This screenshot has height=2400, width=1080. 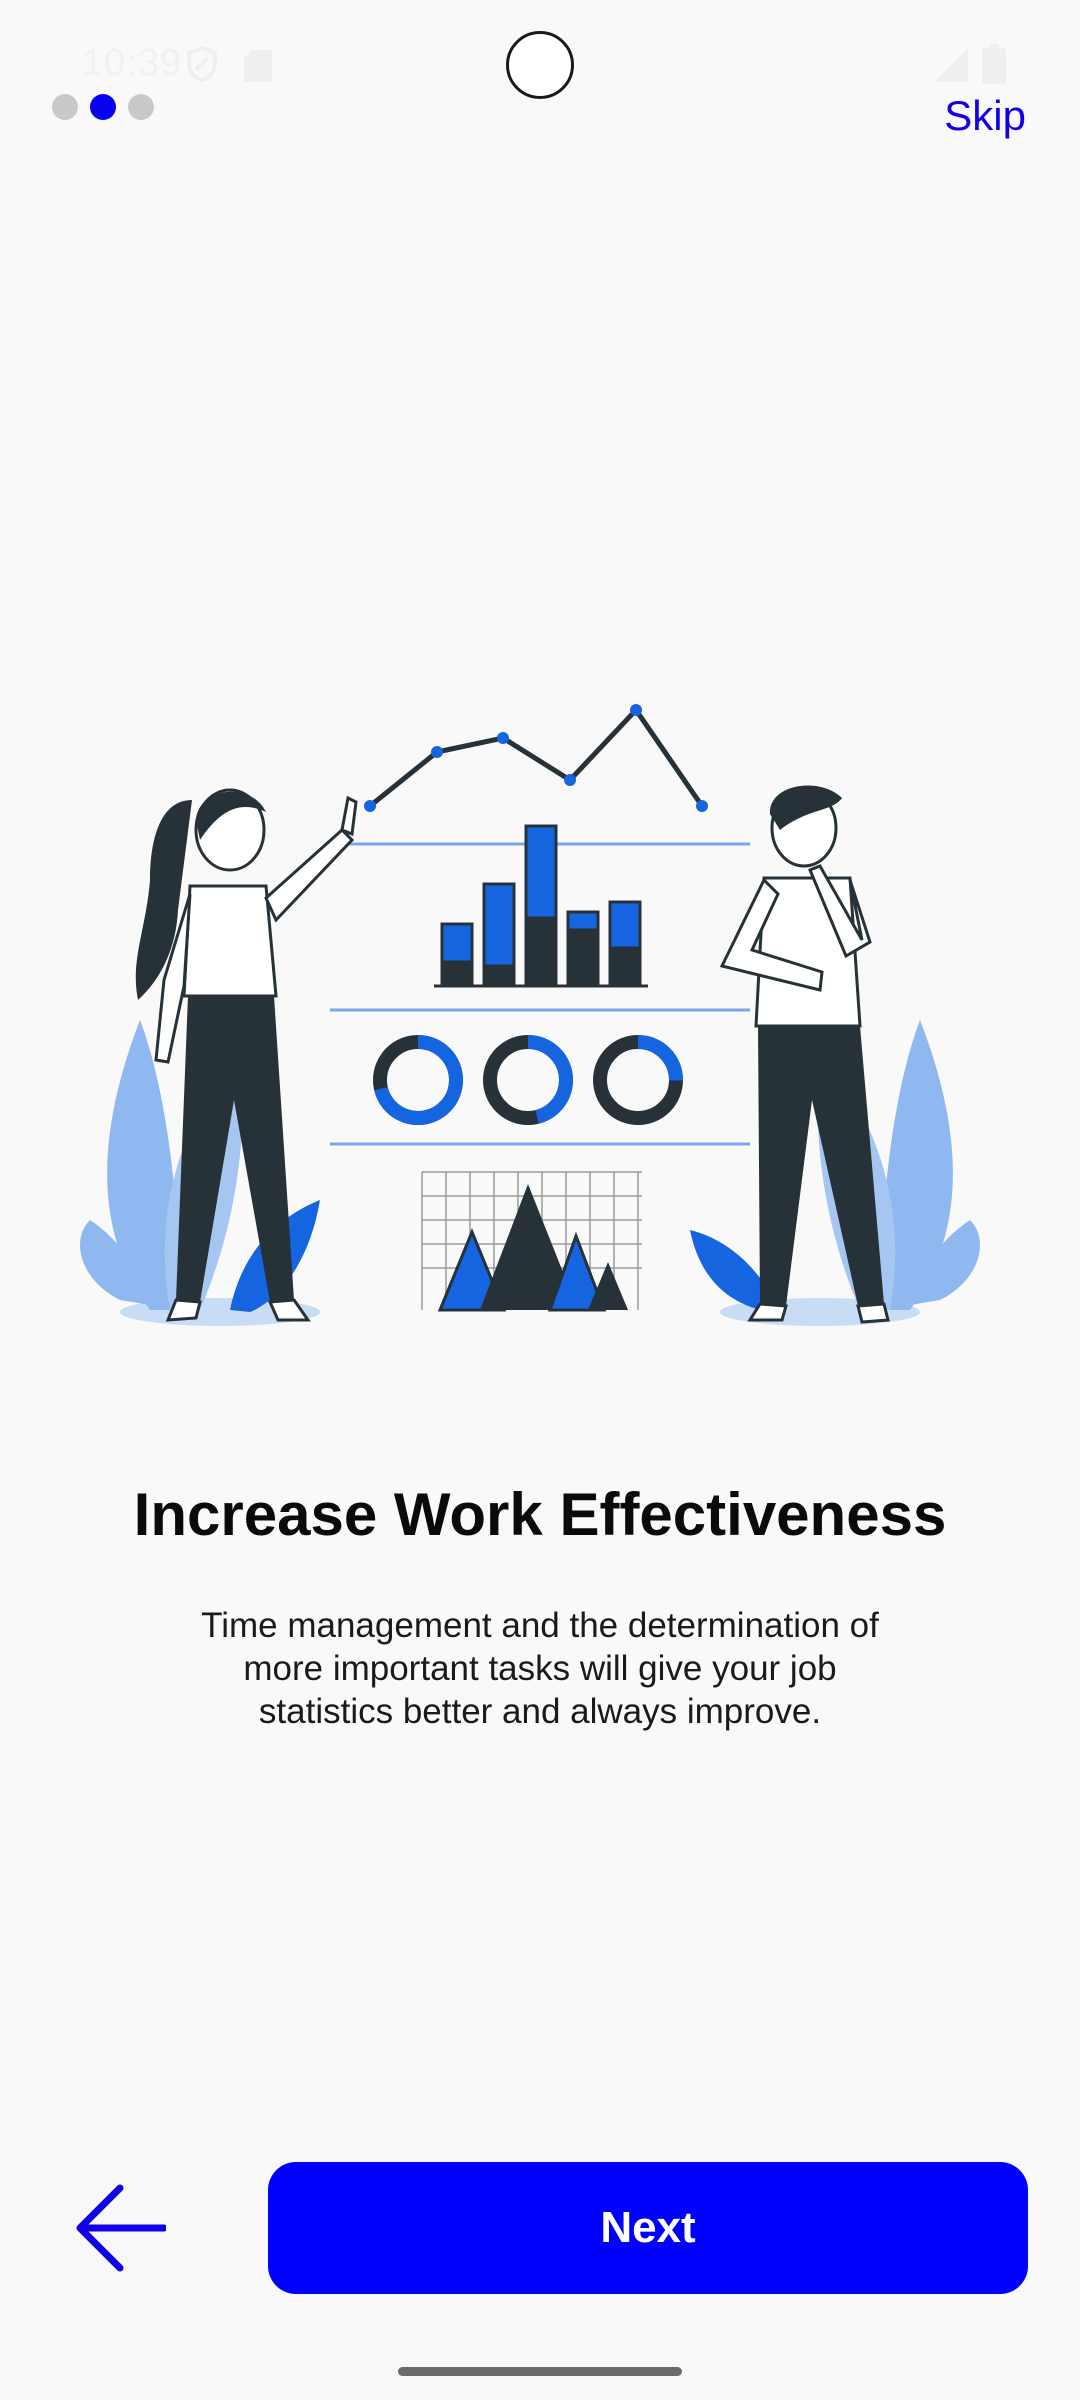 I want to click on page-indicator, so click(x=103, y=108).